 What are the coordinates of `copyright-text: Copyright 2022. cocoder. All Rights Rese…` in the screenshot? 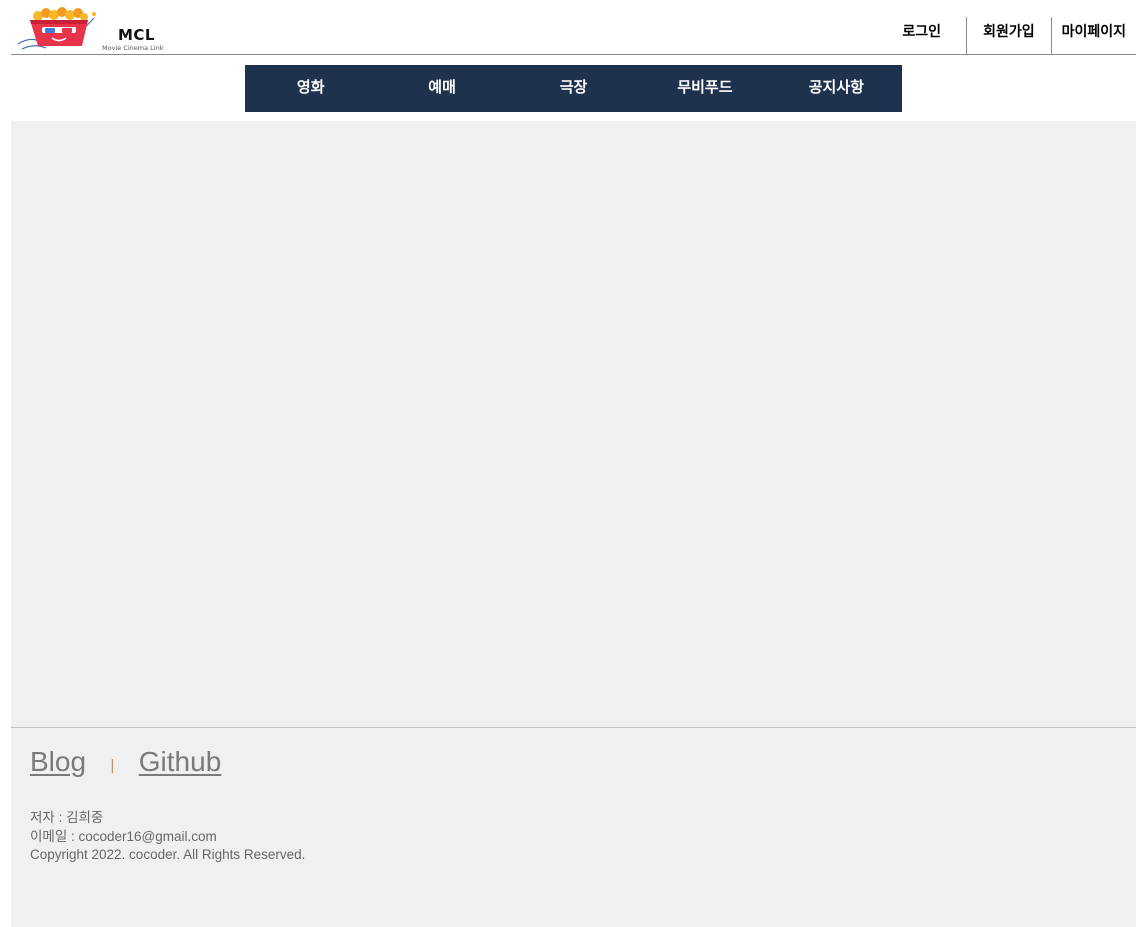 It's located at (168, 854).